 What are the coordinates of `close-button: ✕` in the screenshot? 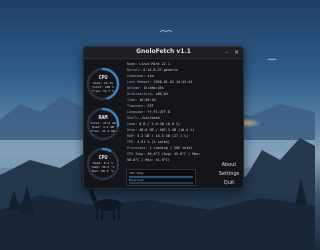 It's located at (236, 52).